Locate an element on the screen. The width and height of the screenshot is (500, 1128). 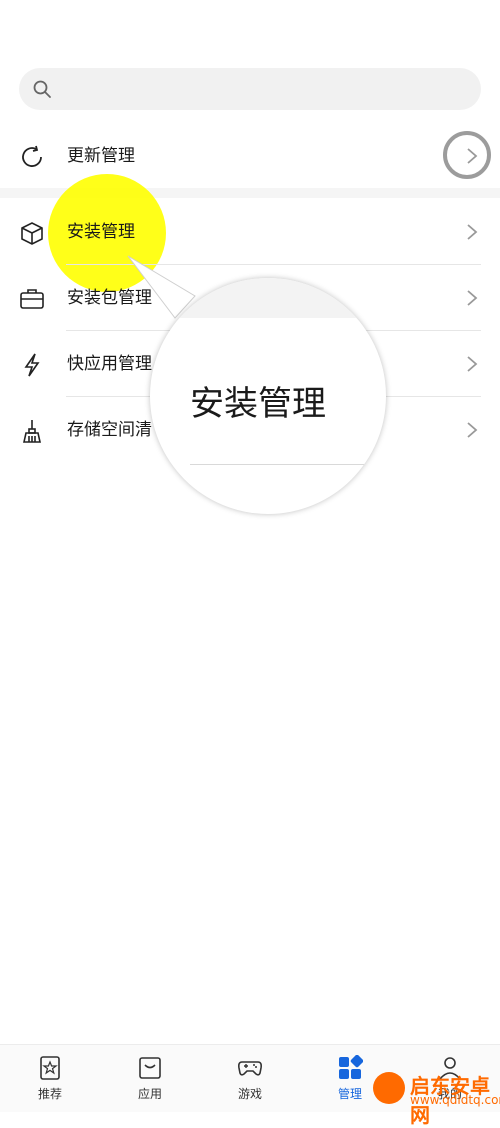
tap-indicator-ring is located at coordinates (467, 155).